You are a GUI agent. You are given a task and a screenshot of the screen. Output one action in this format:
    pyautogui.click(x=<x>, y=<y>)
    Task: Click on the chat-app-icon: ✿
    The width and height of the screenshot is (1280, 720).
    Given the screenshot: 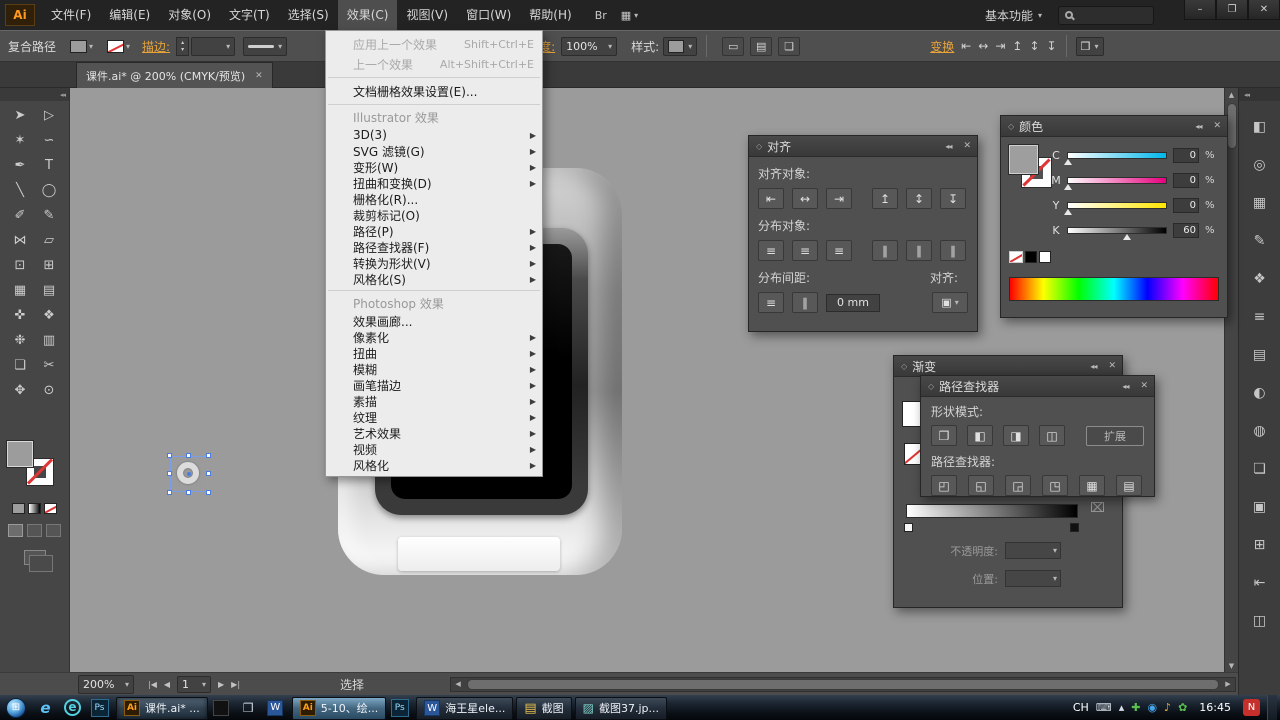 What is the action you would take?
    pyautogui.click(x=1182, y=707)
    